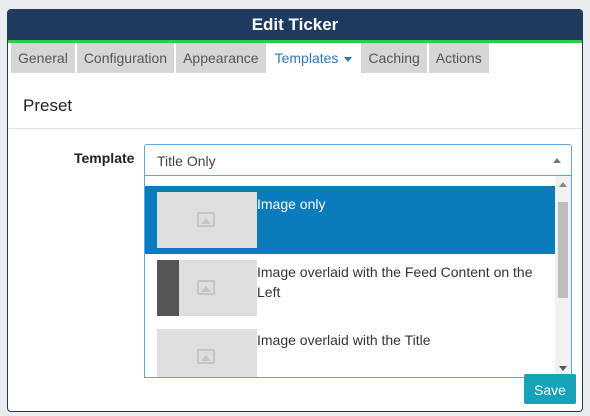  I want to click on template-select-value: Title Only, so click(186, 161).